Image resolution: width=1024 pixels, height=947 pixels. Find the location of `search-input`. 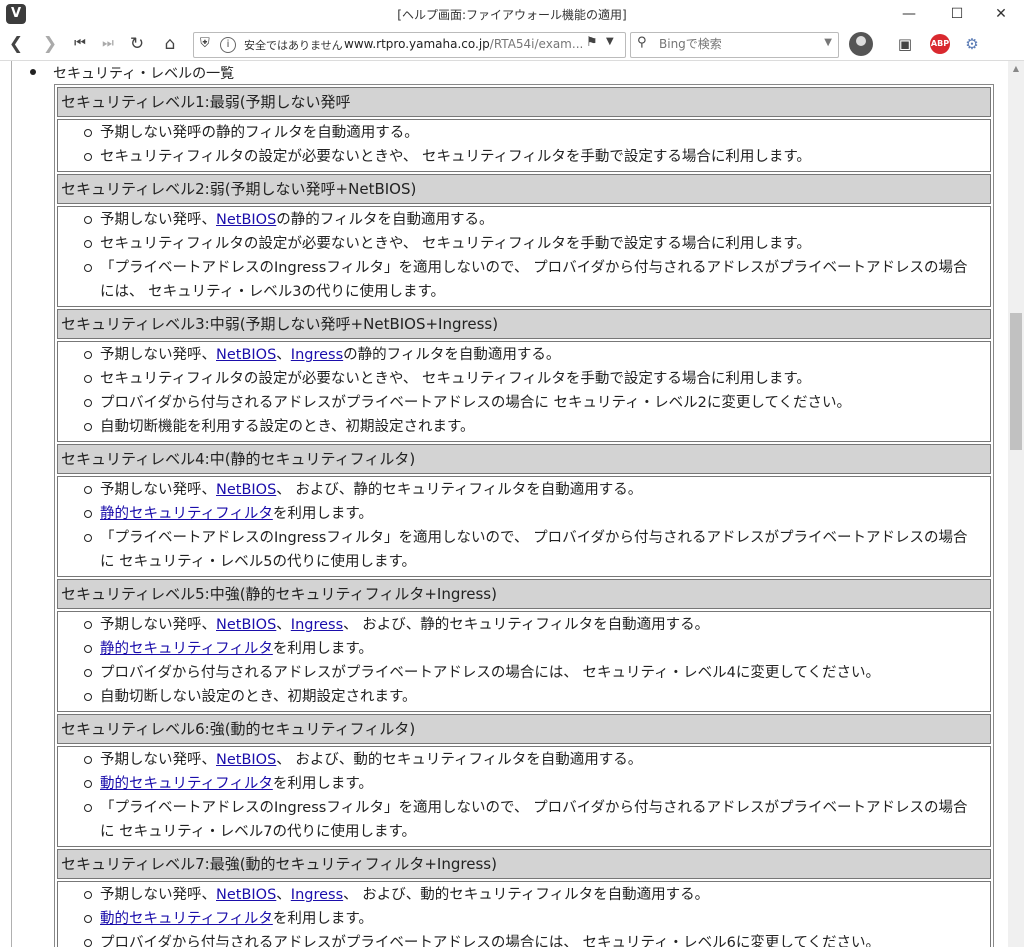

search-input is located at coordinates (734, 44).